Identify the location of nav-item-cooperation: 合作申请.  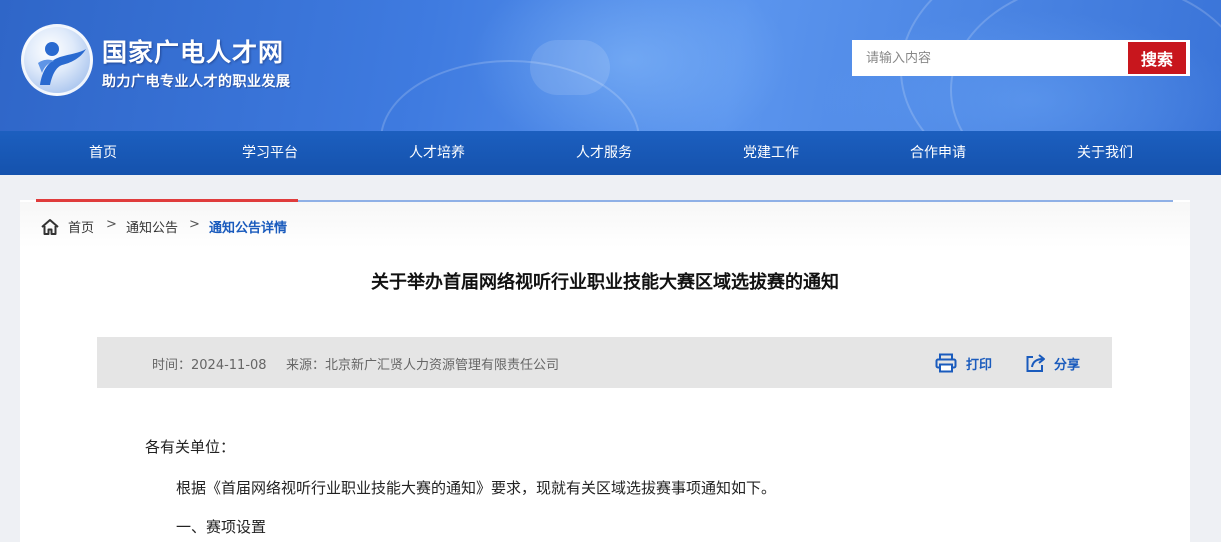
(938, 153).